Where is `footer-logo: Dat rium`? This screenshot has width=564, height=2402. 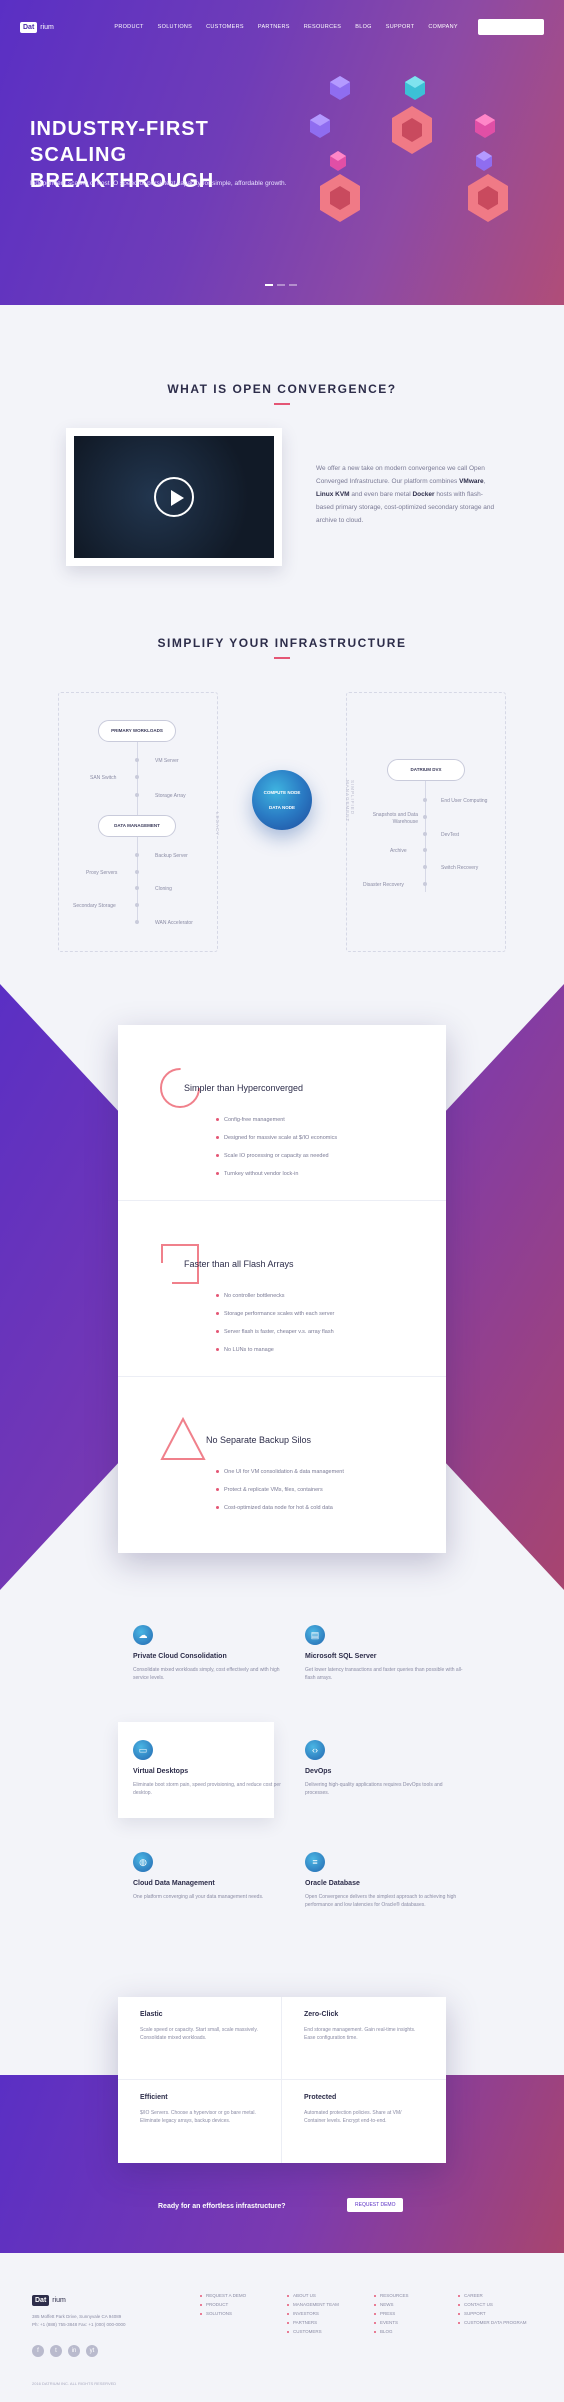 footer-logo: Dat rium is located at coordinates (49, 2300).